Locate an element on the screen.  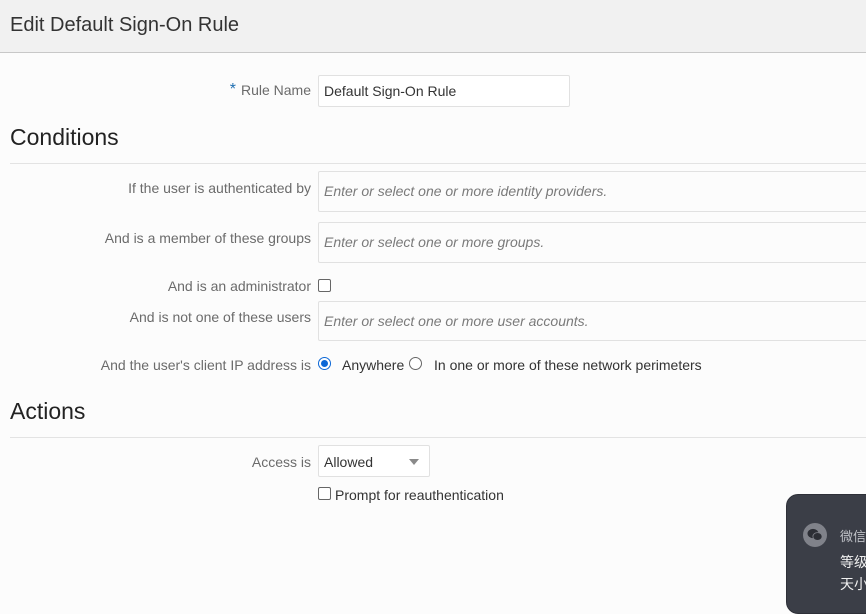
client-ip-perimeters-radio is located at coordinates (415, 363).